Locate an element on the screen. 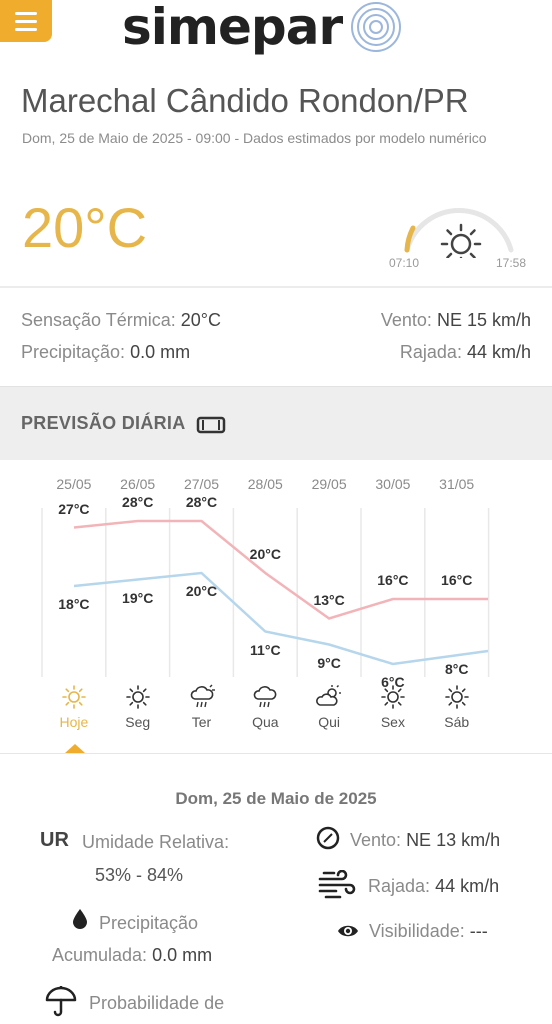 The height and width of the screenshot is (1024, 552). daily-forecast-header: PREVISÃO DIÁRIA is located at coordinates (276, 423).